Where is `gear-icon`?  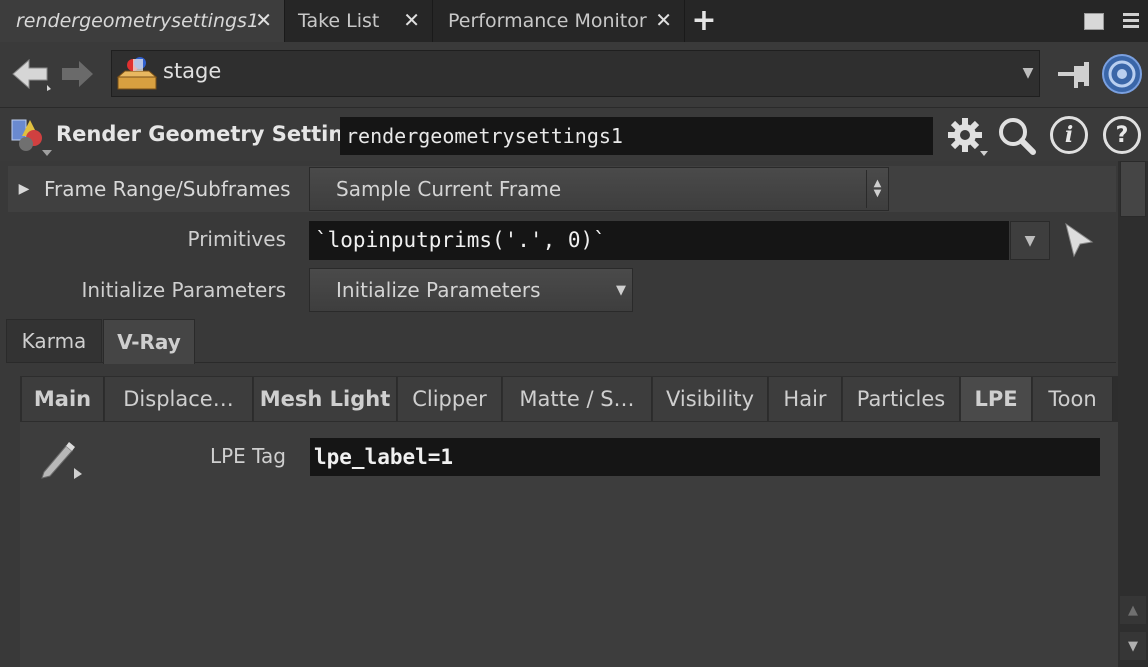
gear-icon is located at coordinates (967, 137).